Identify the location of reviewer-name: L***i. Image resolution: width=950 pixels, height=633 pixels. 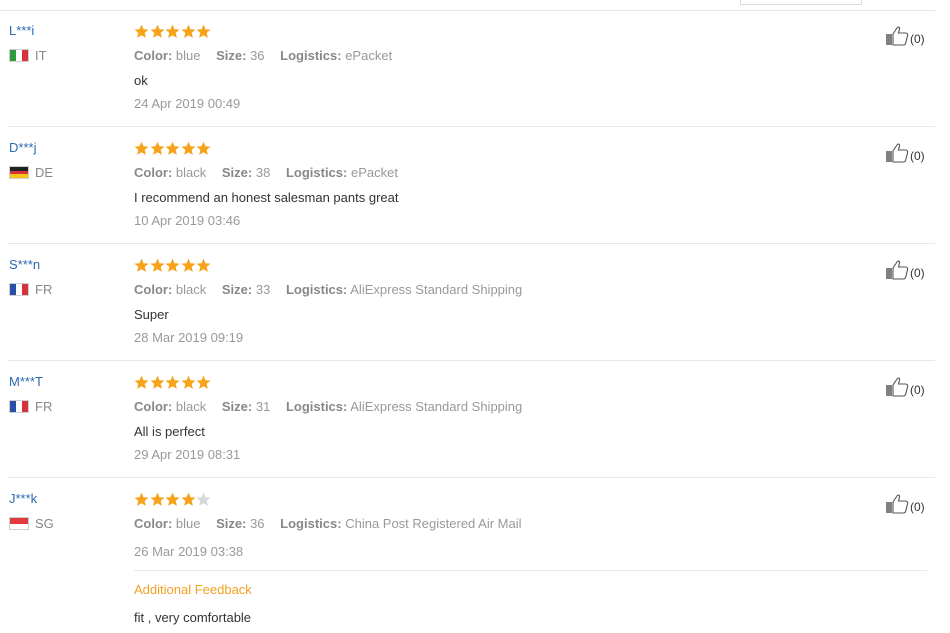
(21, 30).